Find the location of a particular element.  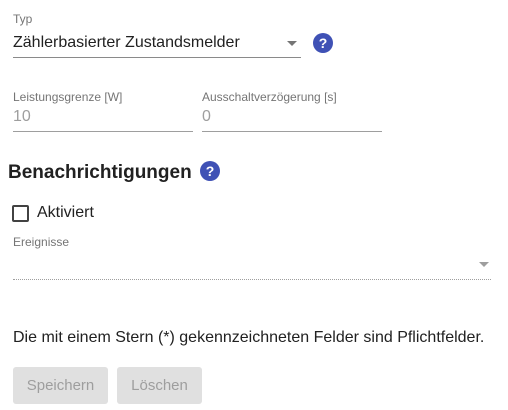

activated-label: Aktiviert is located at coordinates (65, 212).